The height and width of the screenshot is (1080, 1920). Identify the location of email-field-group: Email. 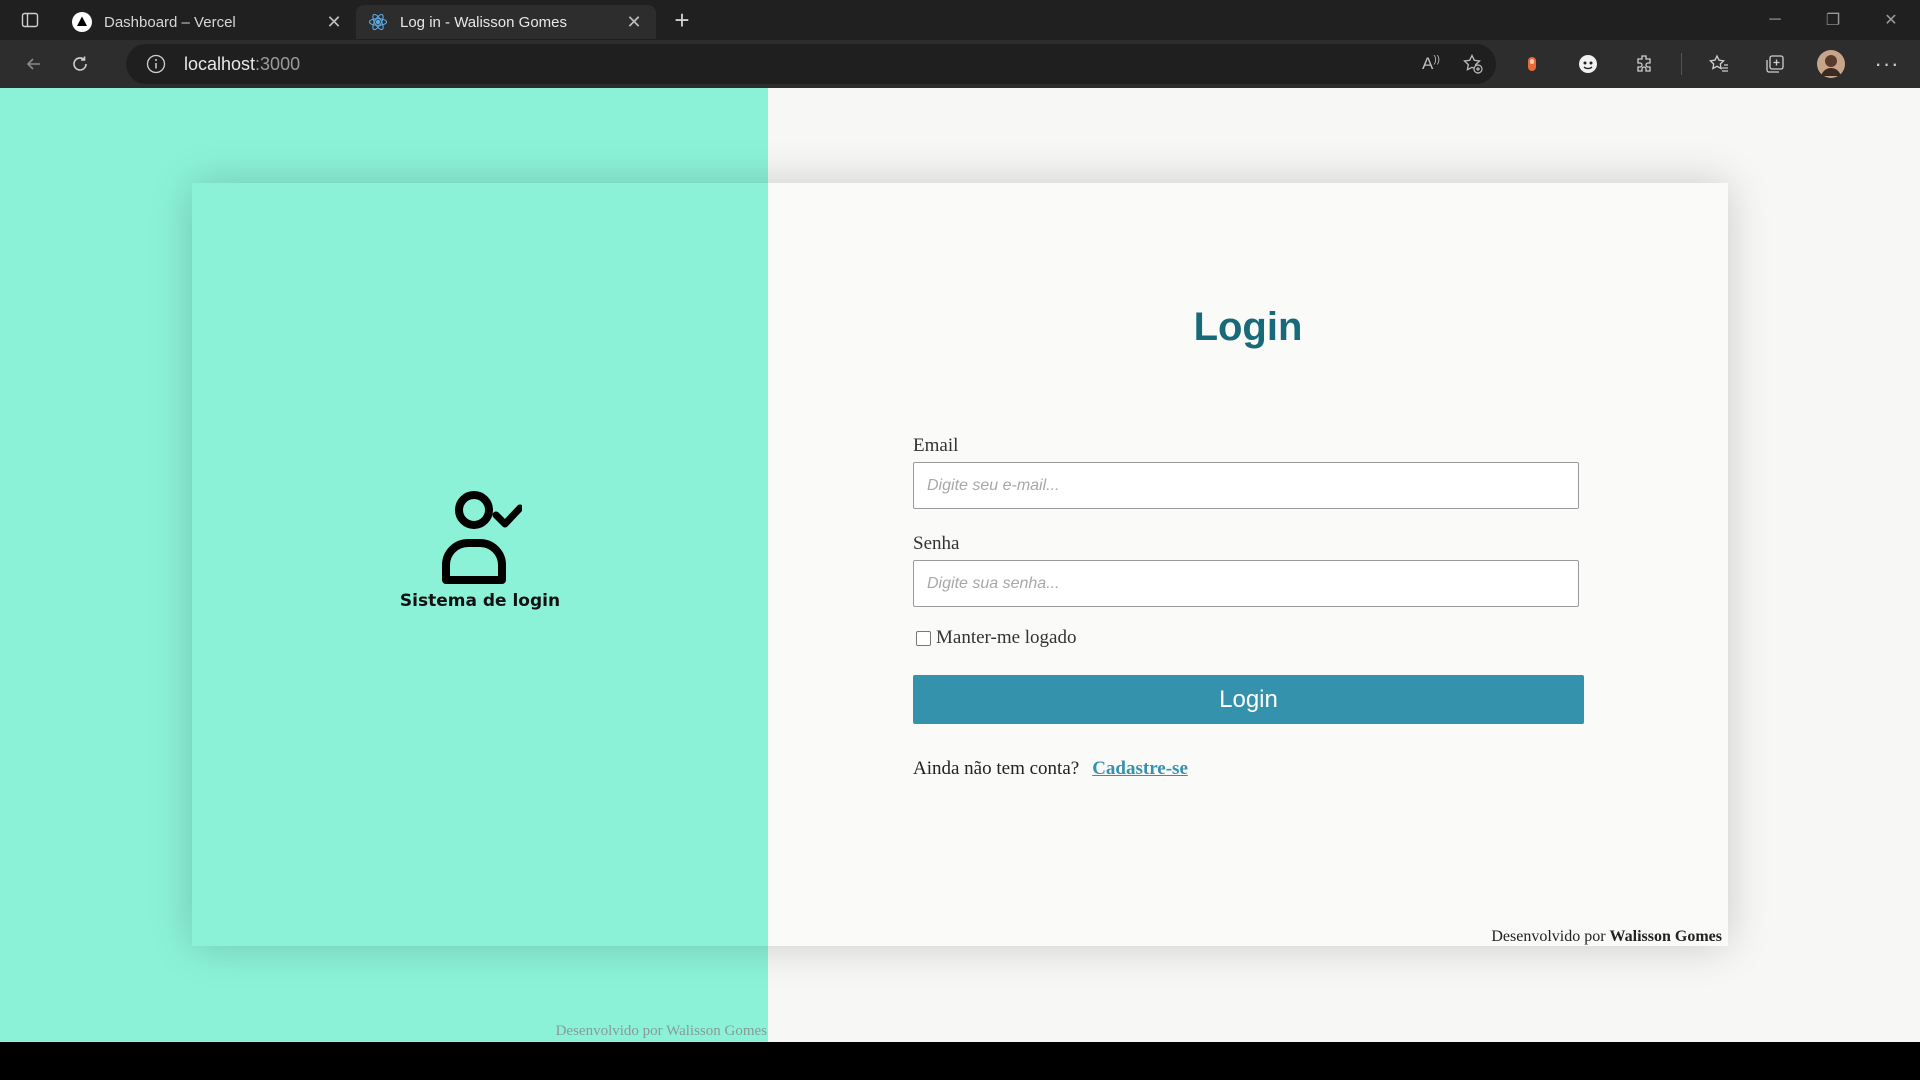
(1250, 472).